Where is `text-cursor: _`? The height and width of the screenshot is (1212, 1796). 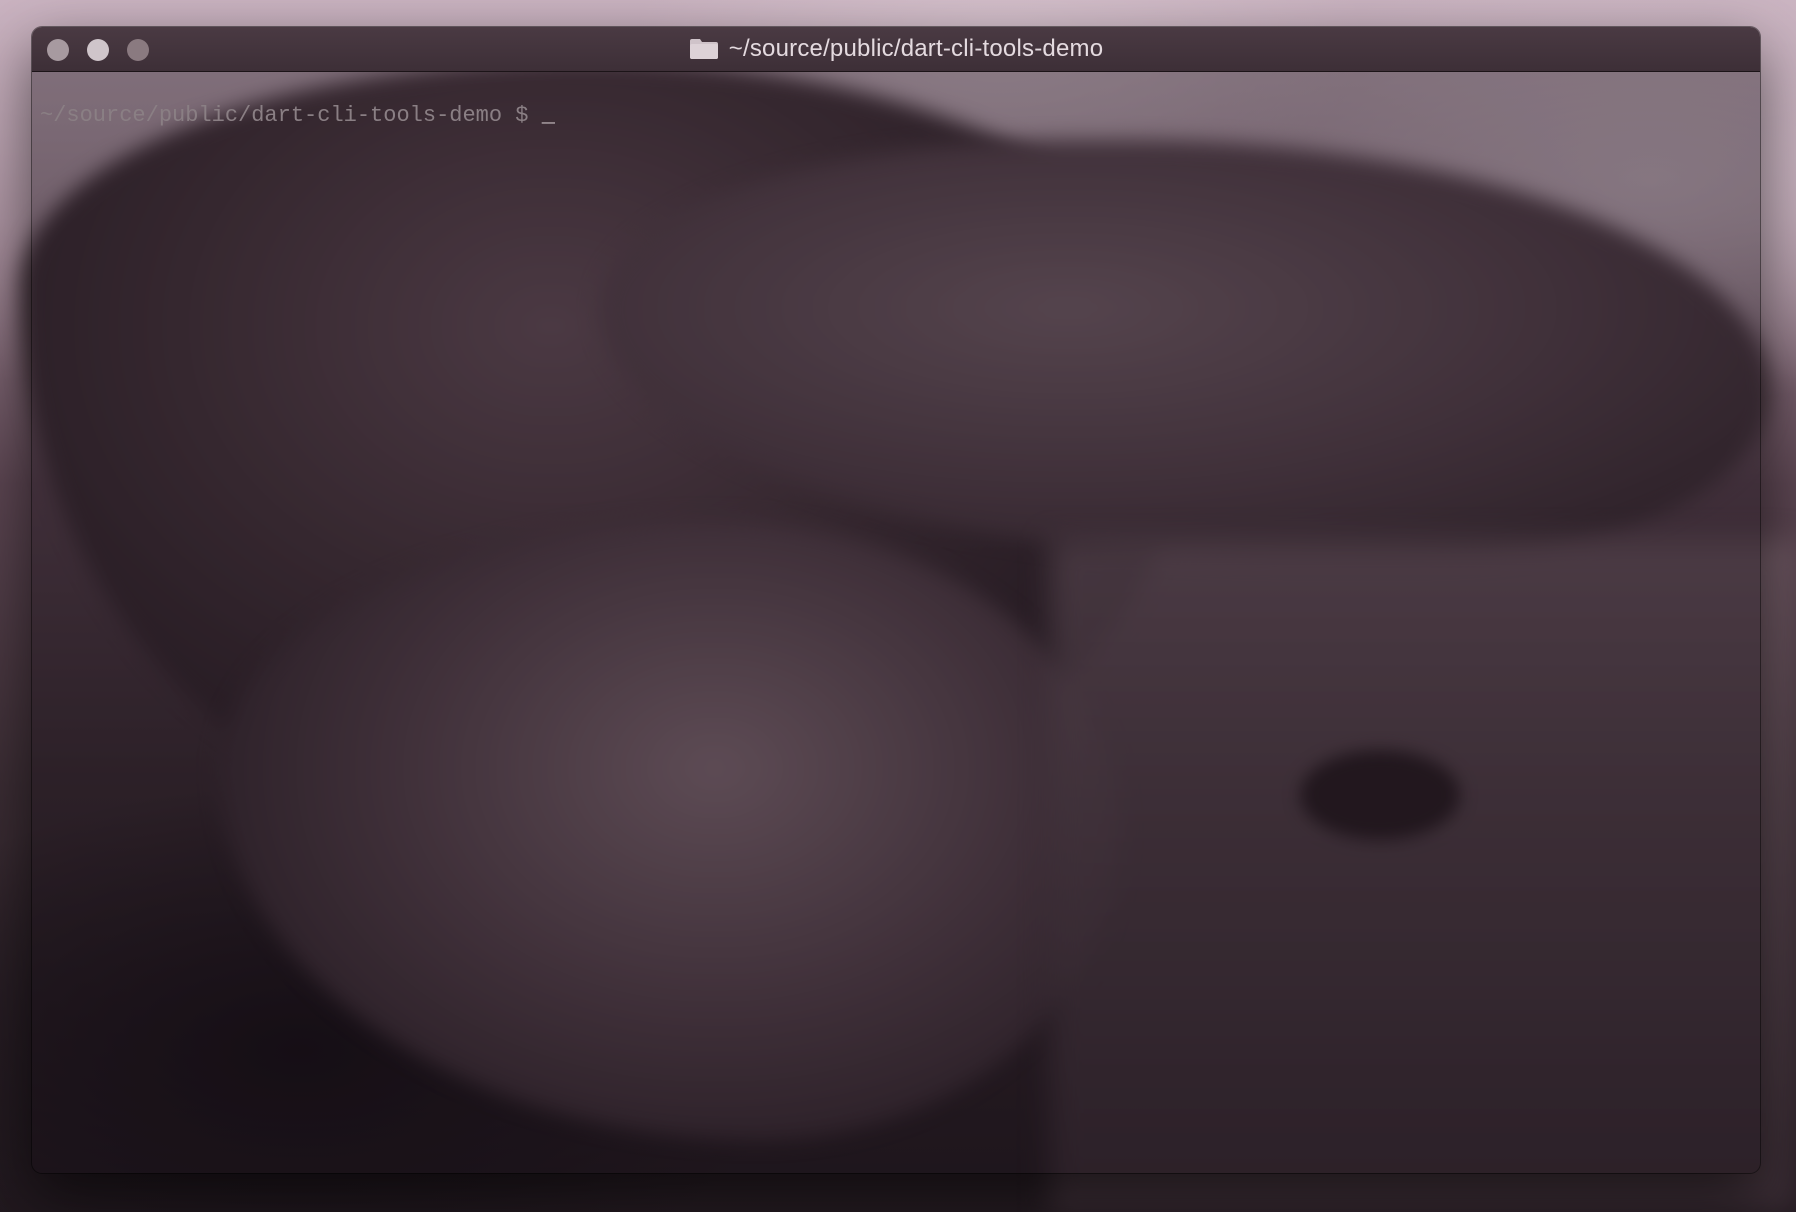
text-cursor: _ is located at coordinates (548, 115).